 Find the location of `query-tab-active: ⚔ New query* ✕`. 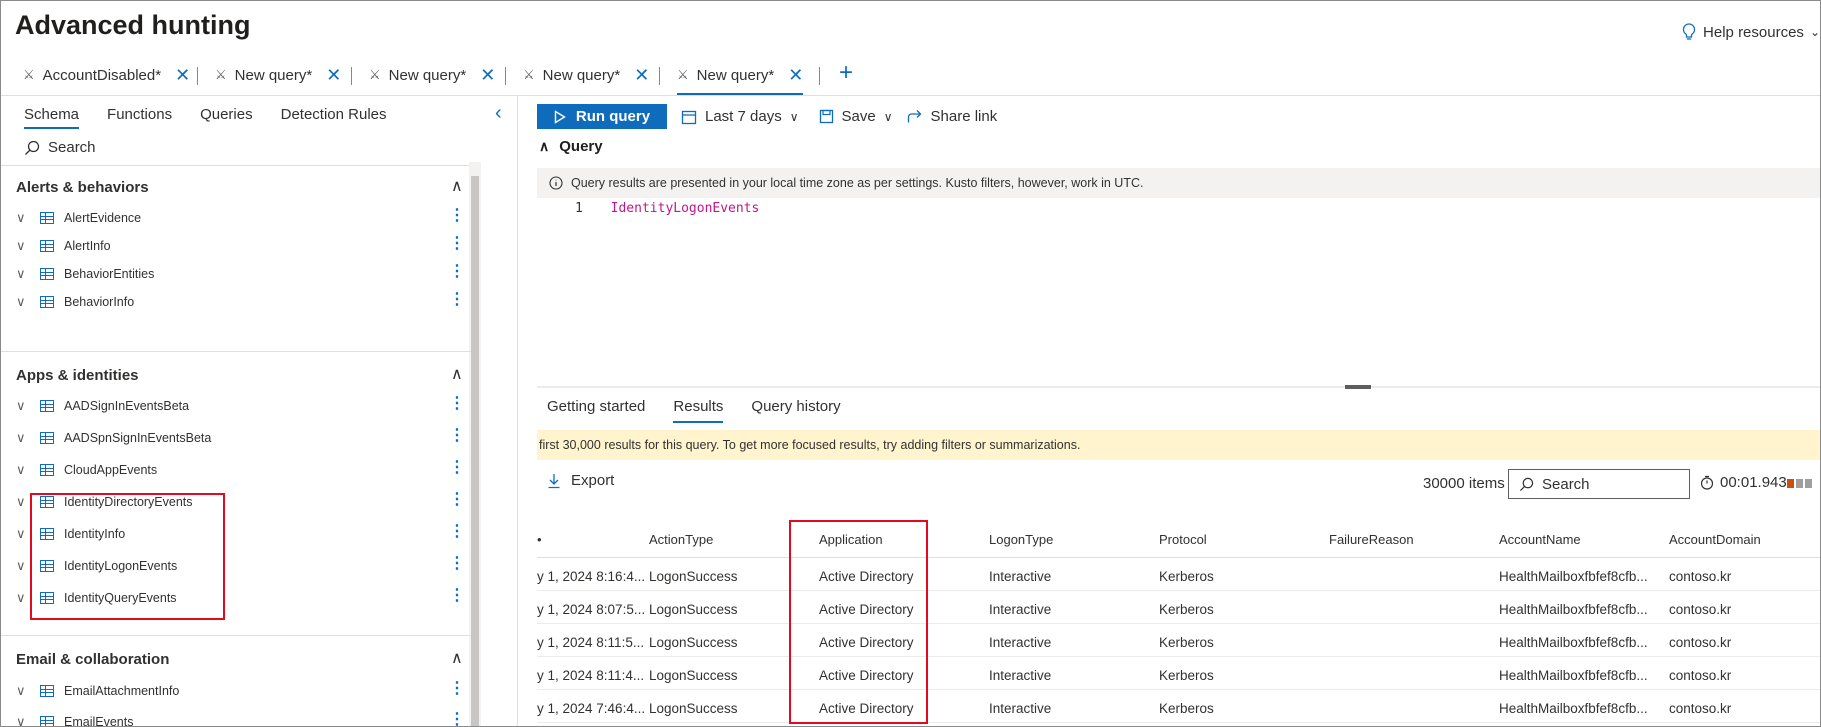

query-tab-active: ⚔ New query* ✕ is located at coordinates (740, 76).